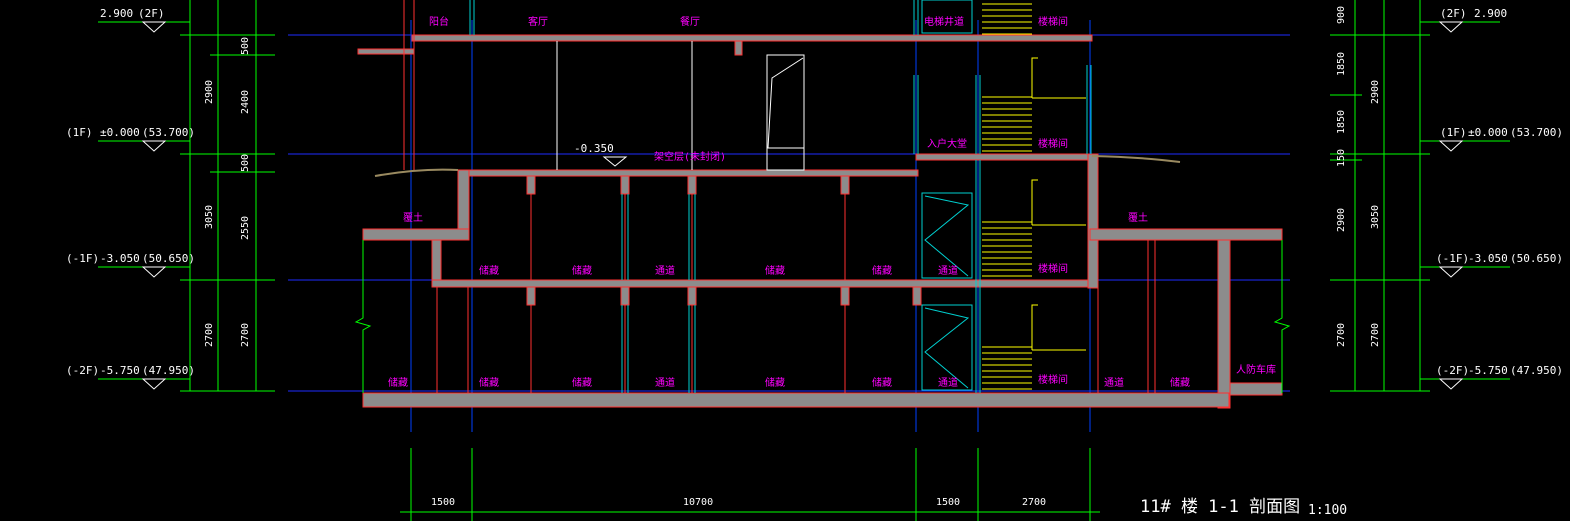 The width and height of the screenshot is (1570, 521). What do you see at coordinates (227, 192) in the screenshot?
I see `left-dimension-text: 2900 3050 2700 500 2400 500 2550 2700` at bounding box center [227, 192].